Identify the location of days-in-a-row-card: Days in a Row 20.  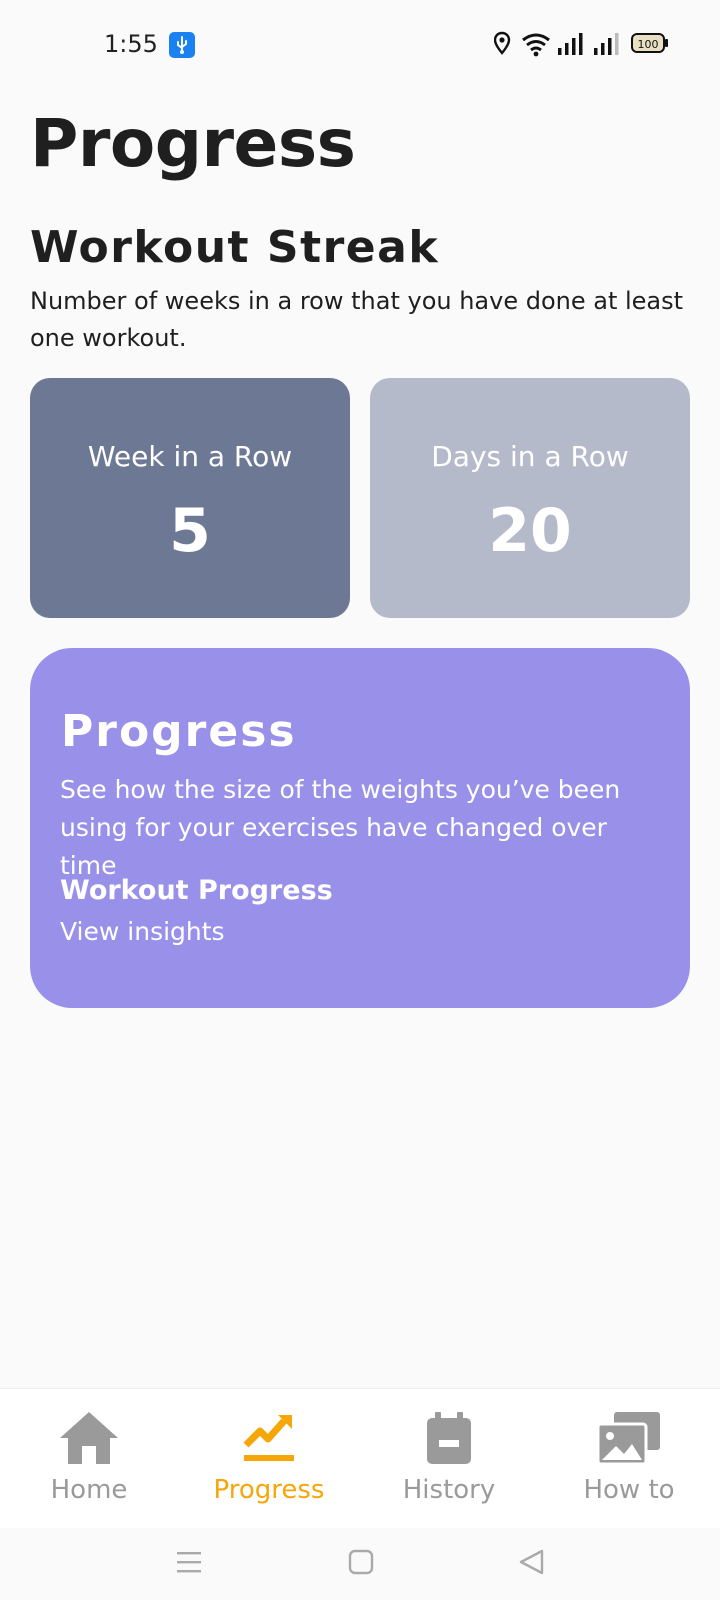
(530, 498).